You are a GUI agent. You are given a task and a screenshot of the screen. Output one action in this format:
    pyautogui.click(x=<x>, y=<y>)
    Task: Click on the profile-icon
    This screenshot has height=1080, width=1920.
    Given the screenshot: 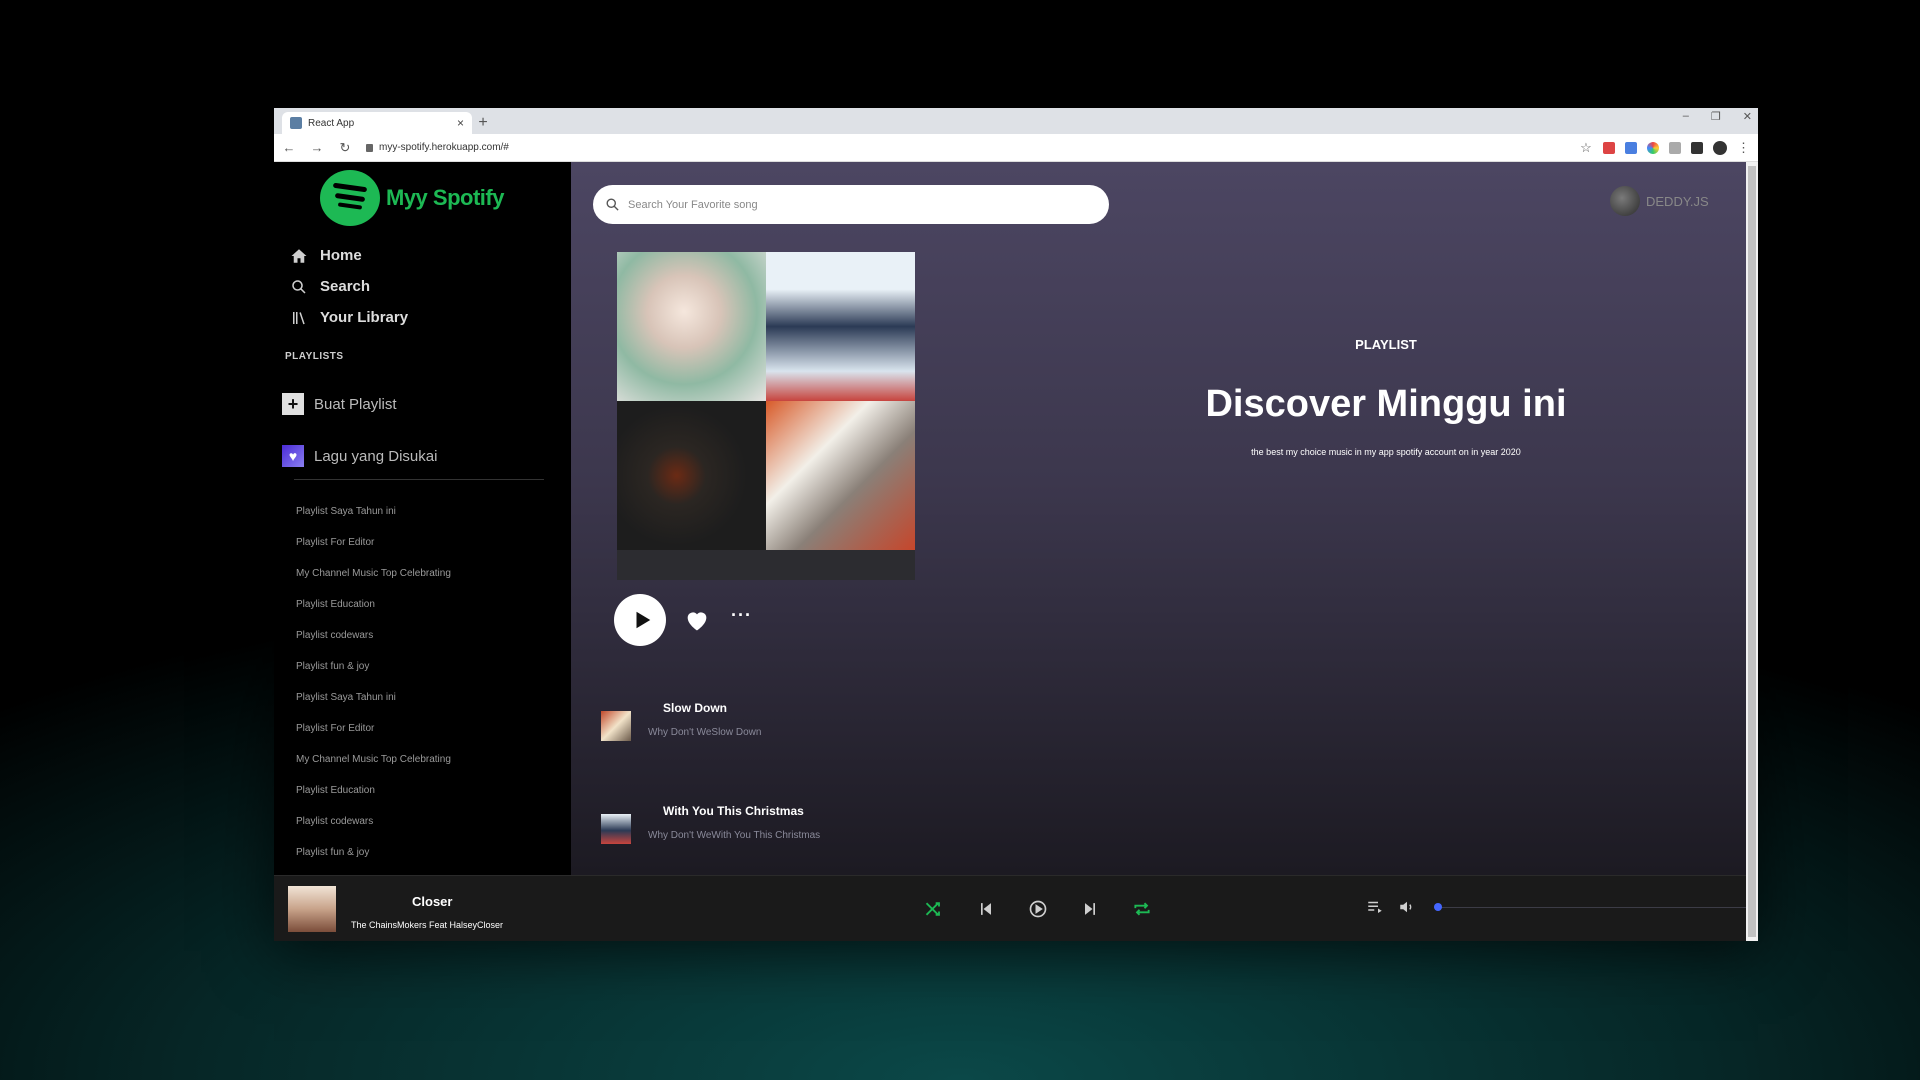 What is the action you would take?
    pyautogui.click(x=1720, y=147)
    